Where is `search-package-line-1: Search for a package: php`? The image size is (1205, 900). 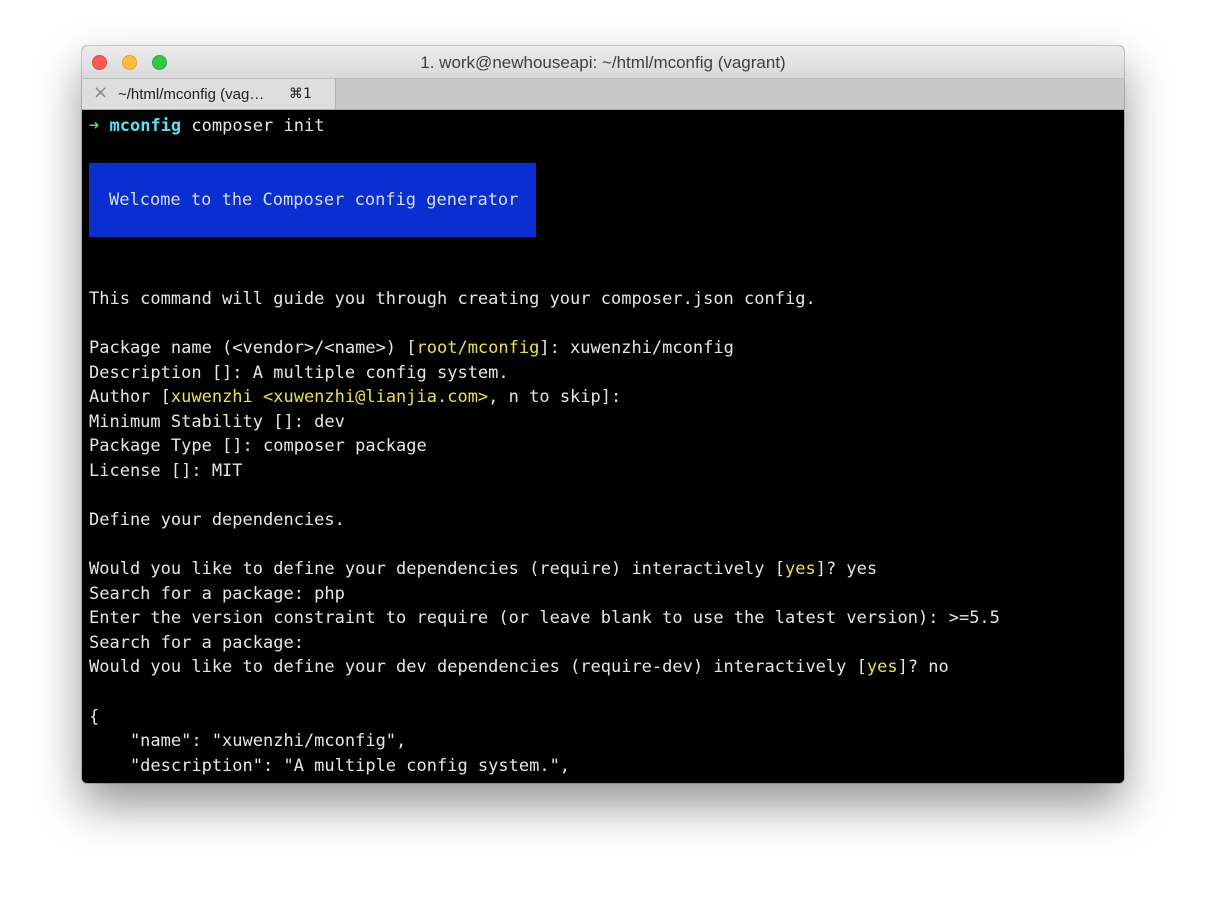
search-package-line-1: Search for a package: php is located at coordinates (217, 594).